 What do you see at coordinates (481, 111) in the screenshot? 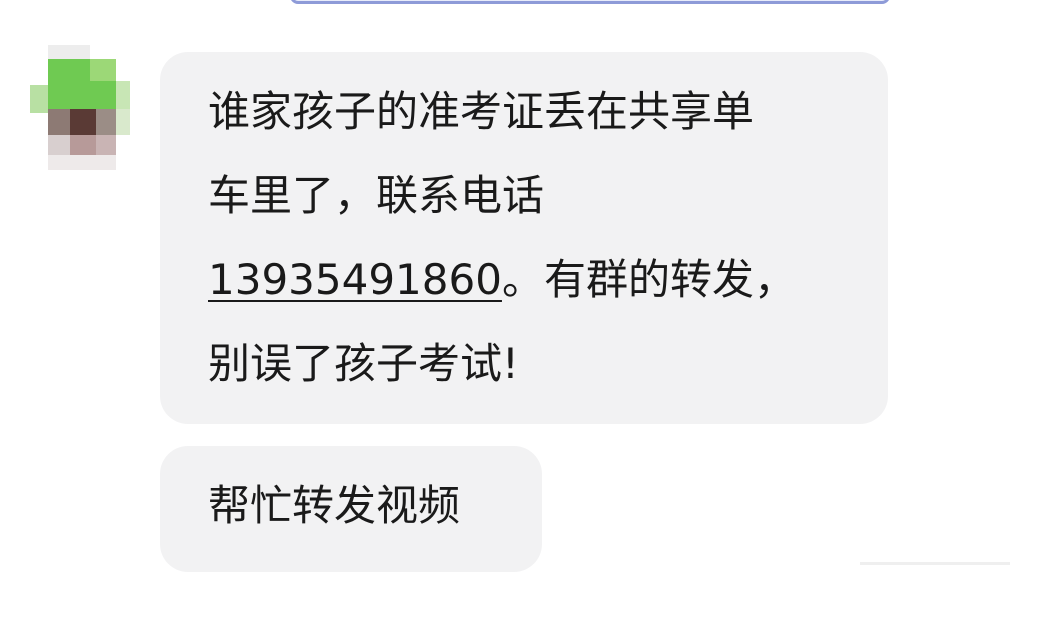
I see `message-text-line: 谁家孩子的准考证丢在共享单` at bounding box center [481, 111].